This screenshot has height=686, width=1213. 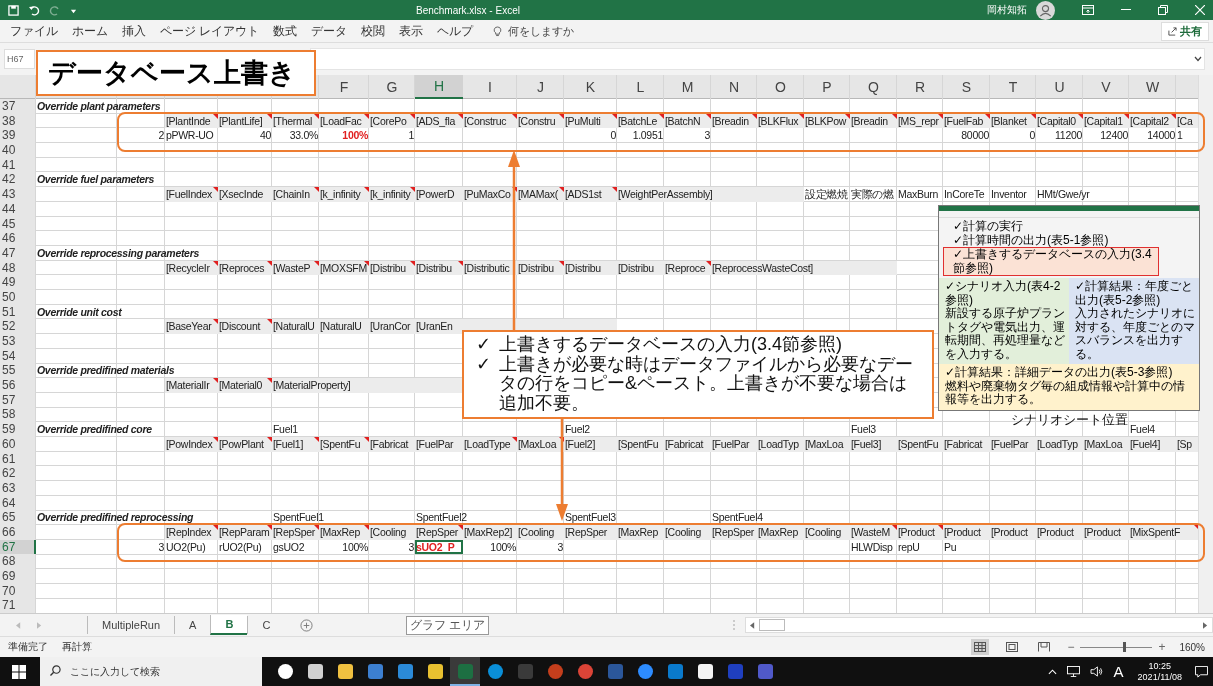 What do you see at coordinates (392, 444) in the screenshot?
I see `spreadsheet-cell: [Fabricat` at bounding box center [392, 444].